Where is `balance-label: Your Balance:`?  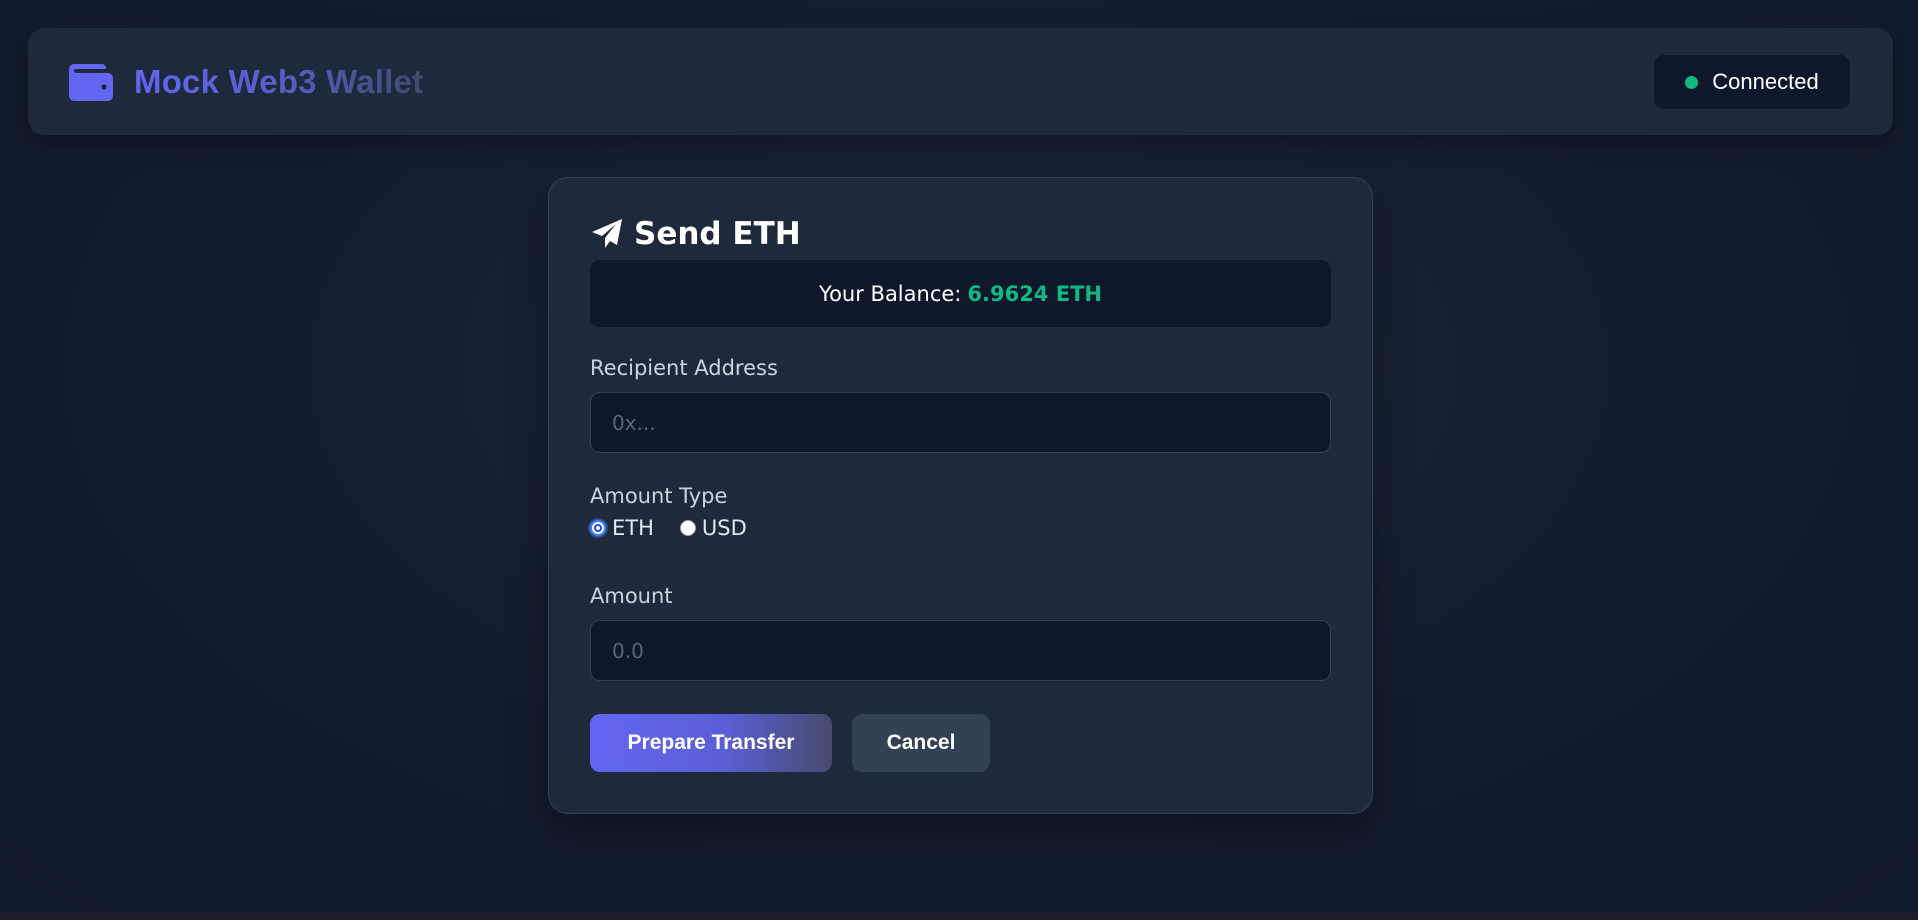
balance-label: Your Balance: is located at coordinates (890, 293).